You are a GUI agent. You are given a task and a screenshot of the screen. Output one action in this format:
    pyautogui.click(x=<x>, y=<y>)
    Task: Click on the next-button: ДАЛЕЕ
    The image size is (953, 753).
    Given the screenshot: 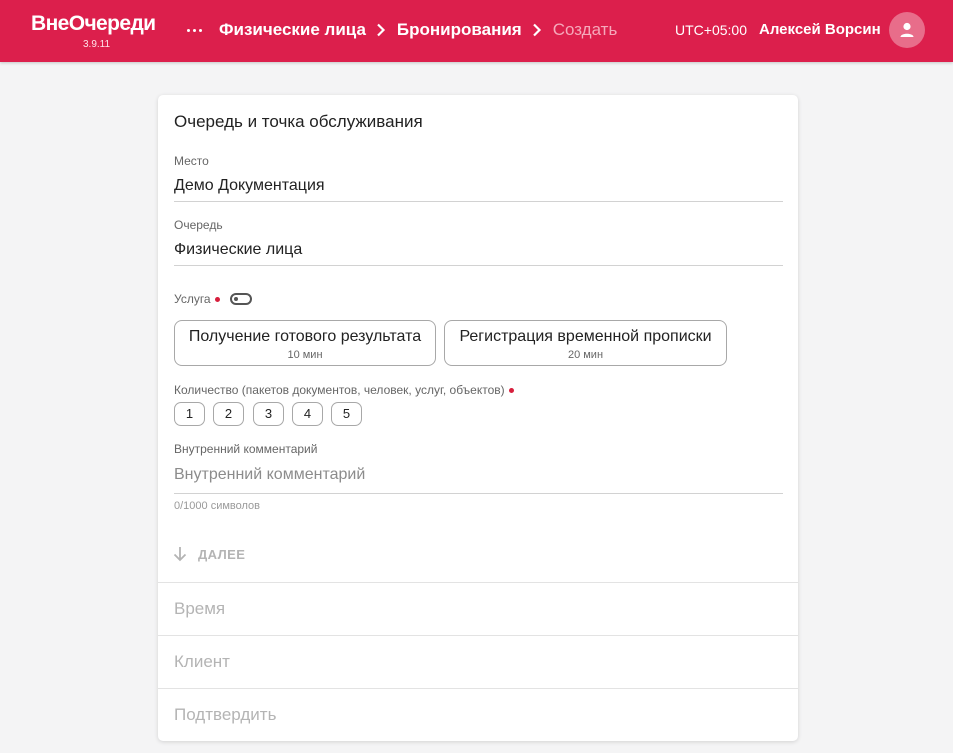 What is the action you would take?
    pyautogui.click(x=208, y=554)
    